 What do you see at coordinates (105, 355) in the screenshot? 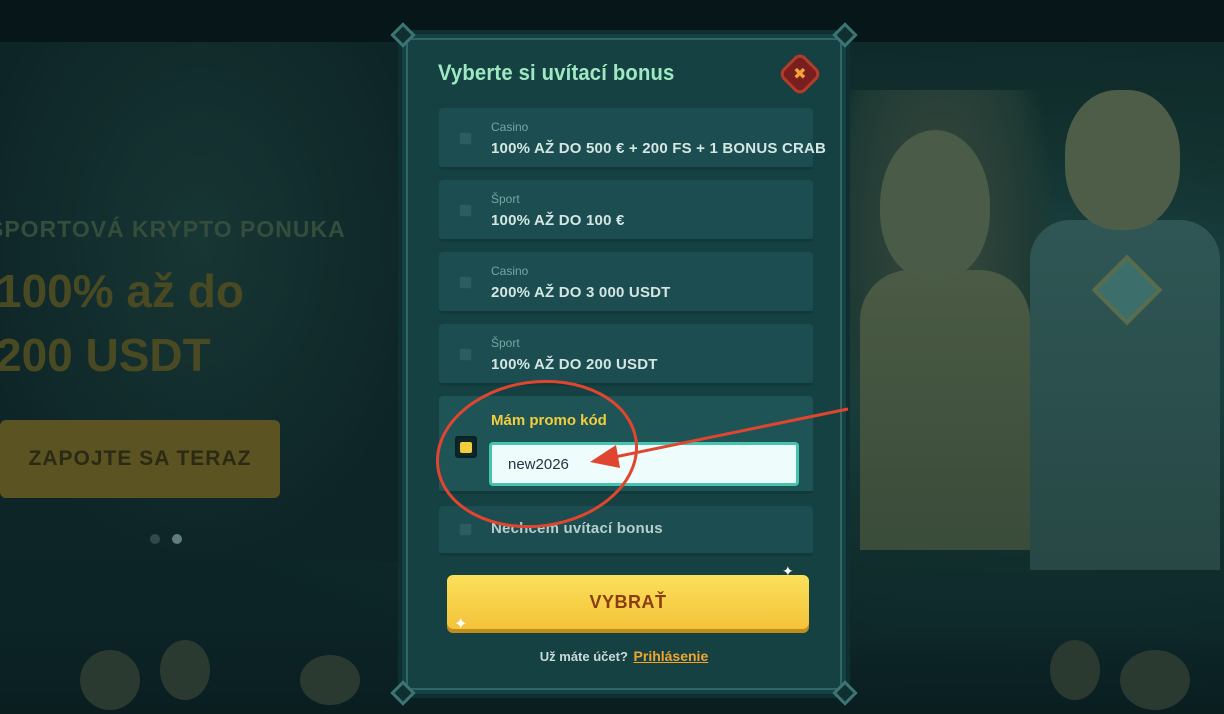
I see `promo-headline-line2: 200 USDT` at bounding box center [105, 355].